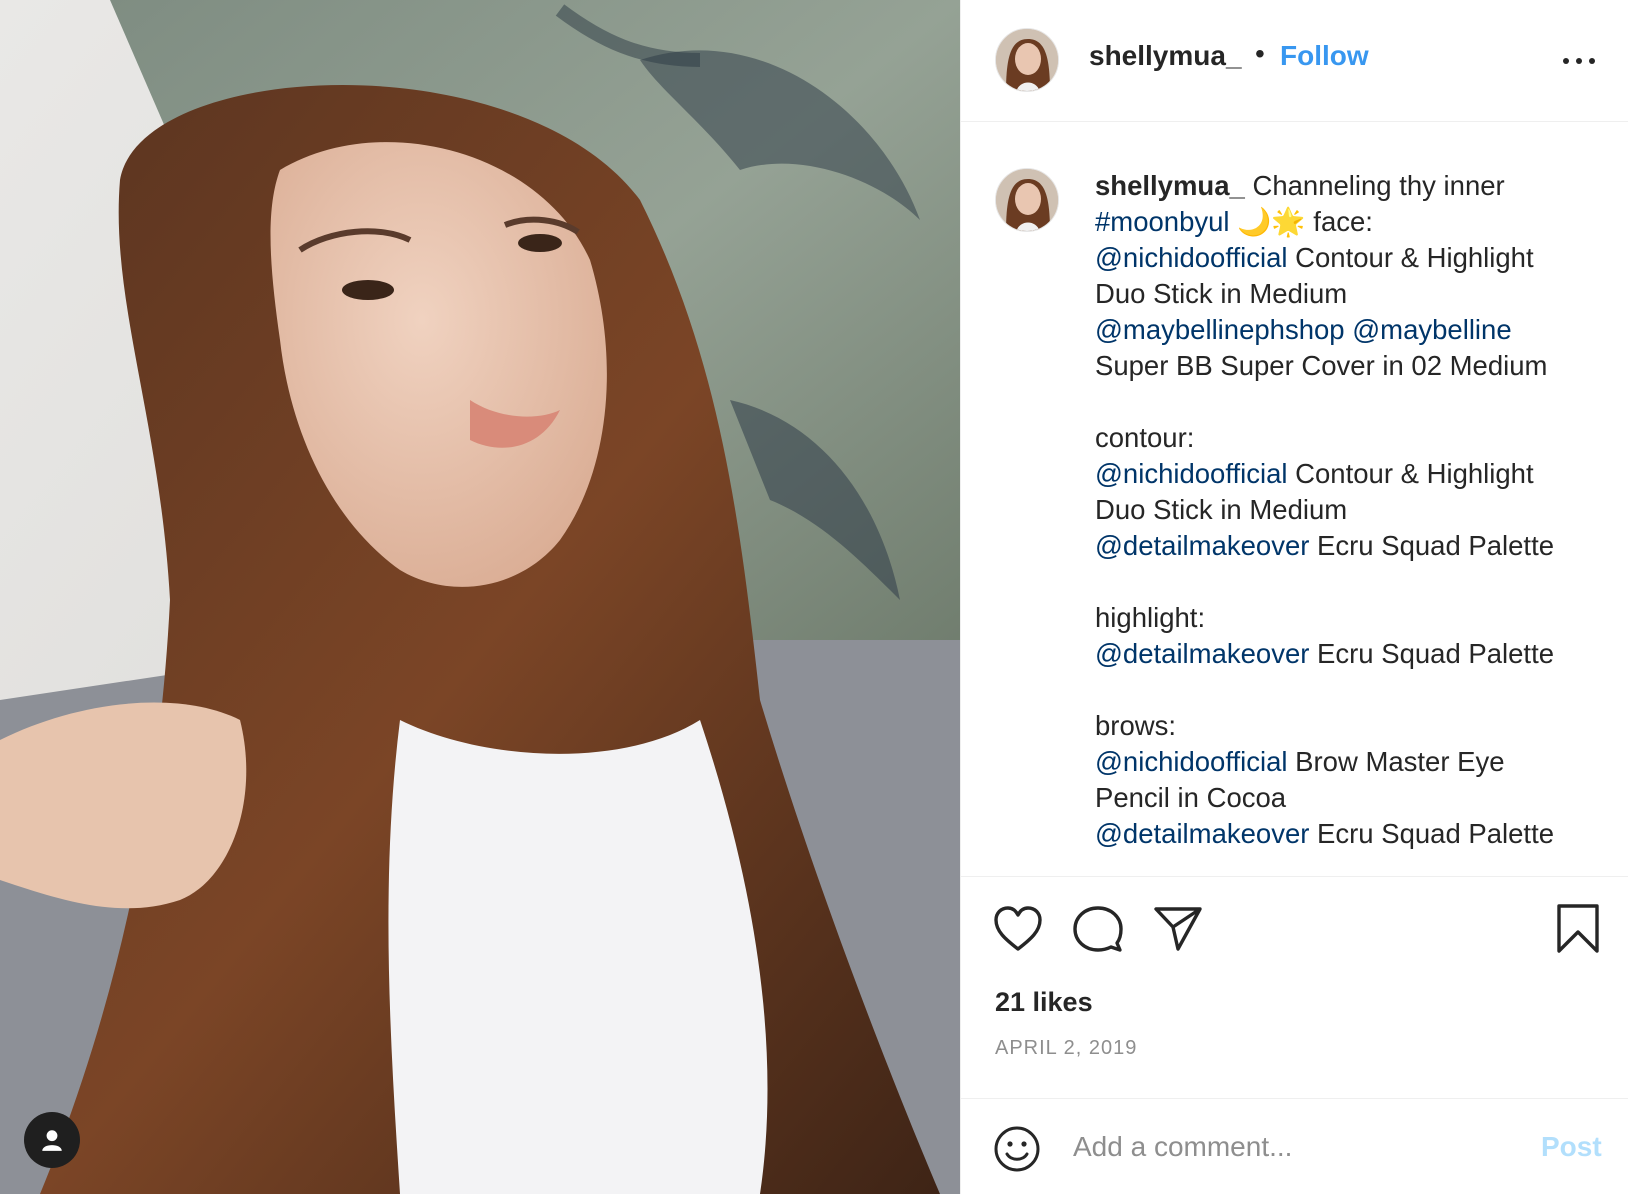 The width and height of the screenshot is (1628, 1194). Describe the element at coordinates (1018, 928) in the screenshot. I see `heart-icon` at that location.